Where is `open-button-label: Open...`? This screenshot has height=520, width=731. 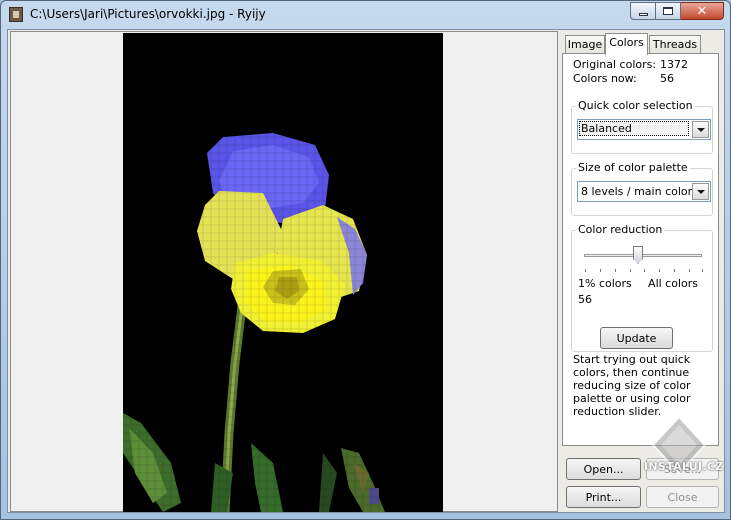 open-button-label: Open... is located at coordinates (603, 469).